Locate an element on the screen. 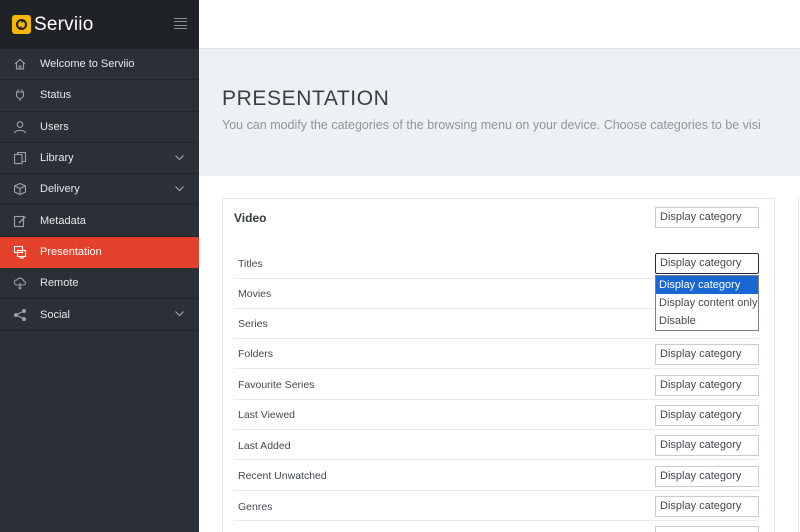  dropdown-option-disable: Disable is located at coordinates (707, 321).